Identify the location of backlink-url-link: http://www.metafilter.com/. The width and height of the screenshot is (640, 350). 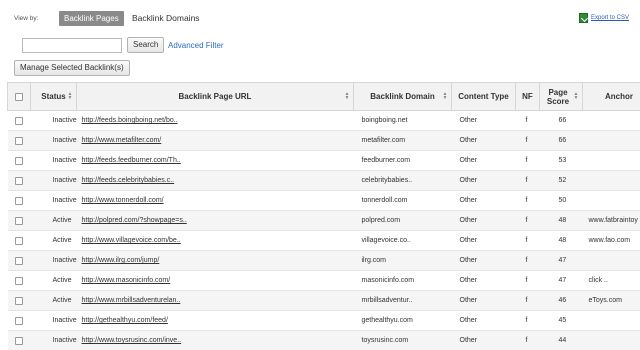
(122, 140).